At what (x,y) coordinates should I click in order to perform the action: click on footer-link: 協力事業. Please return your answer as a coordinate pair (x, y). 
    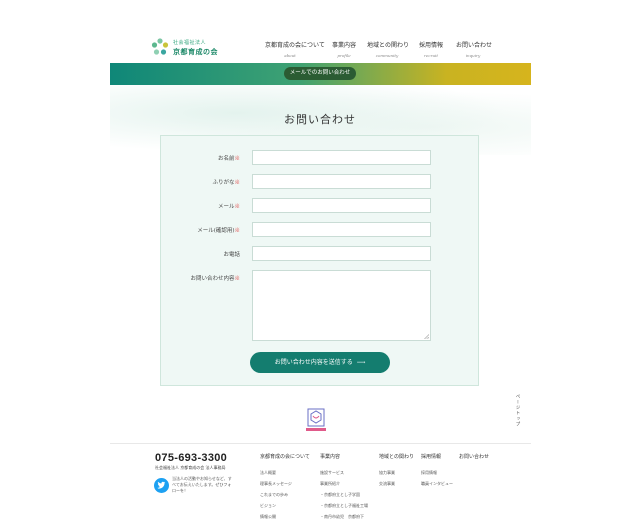
    Looking at the image, I should click on (396, 473).